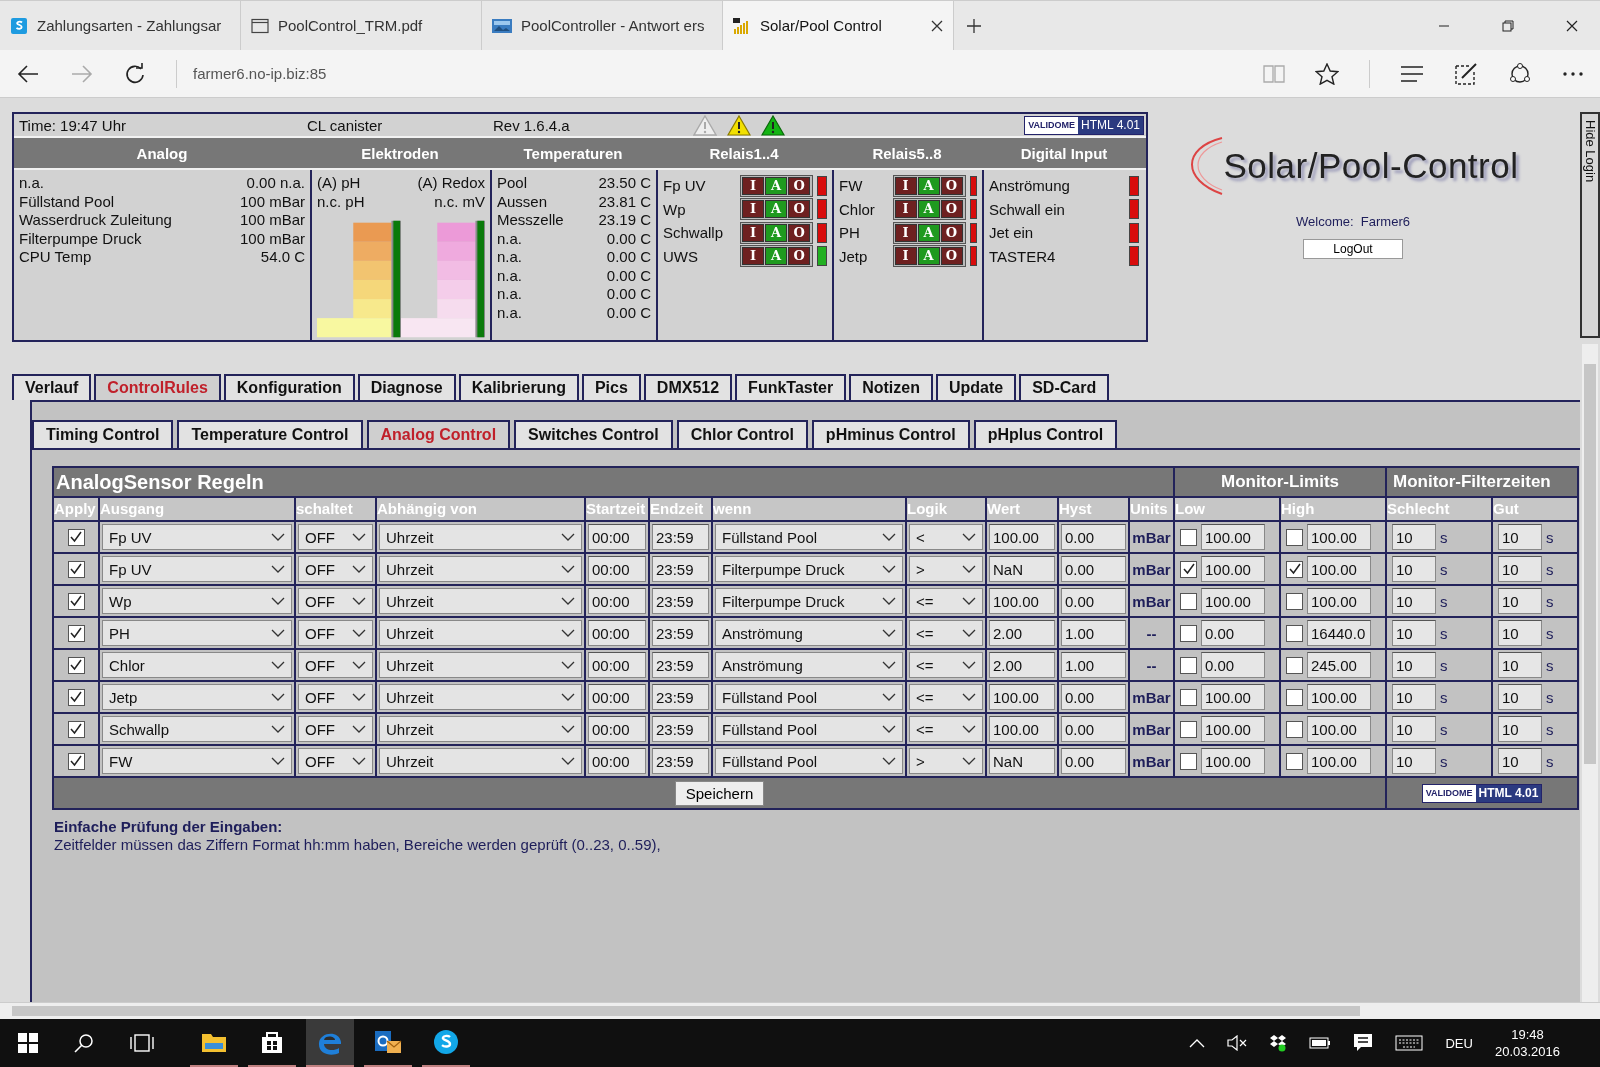 This screenshot has width=1600, height=1067. I want to click on tab: Update, so click(976, 387).